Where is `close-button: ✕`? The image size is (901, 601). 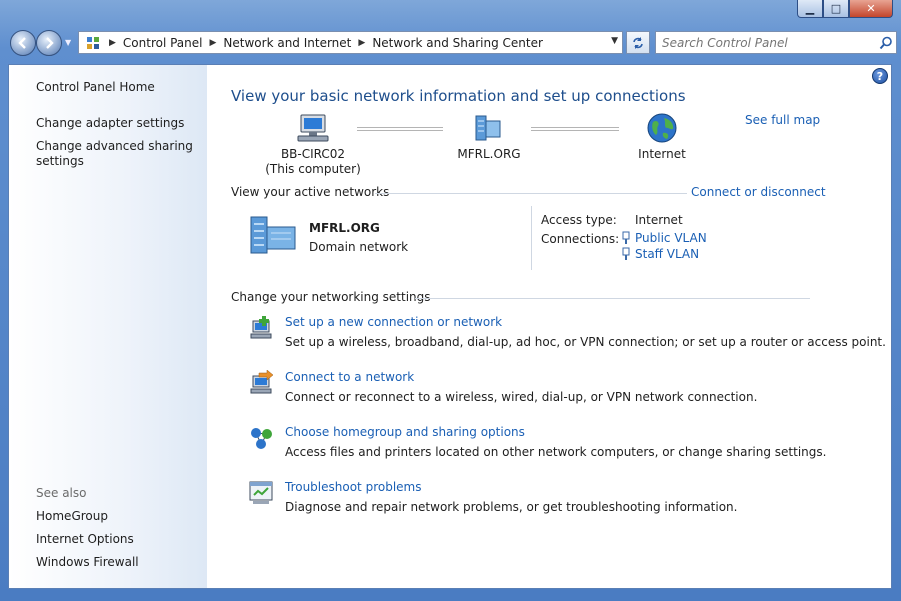 close-button: ✕ is located at coordinates (871, 9).